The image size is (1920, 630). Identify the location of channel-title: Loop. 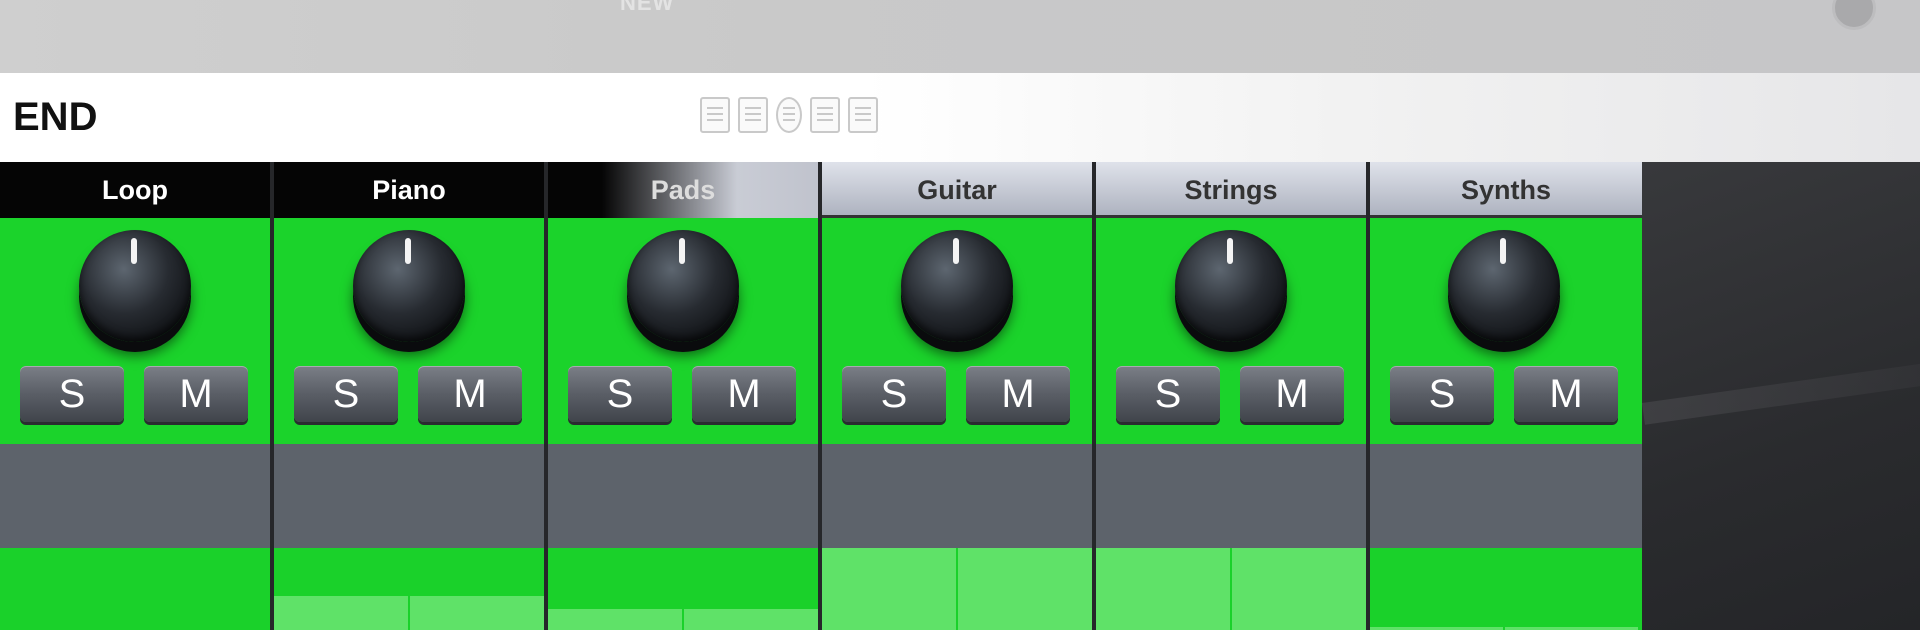
(135, 190).